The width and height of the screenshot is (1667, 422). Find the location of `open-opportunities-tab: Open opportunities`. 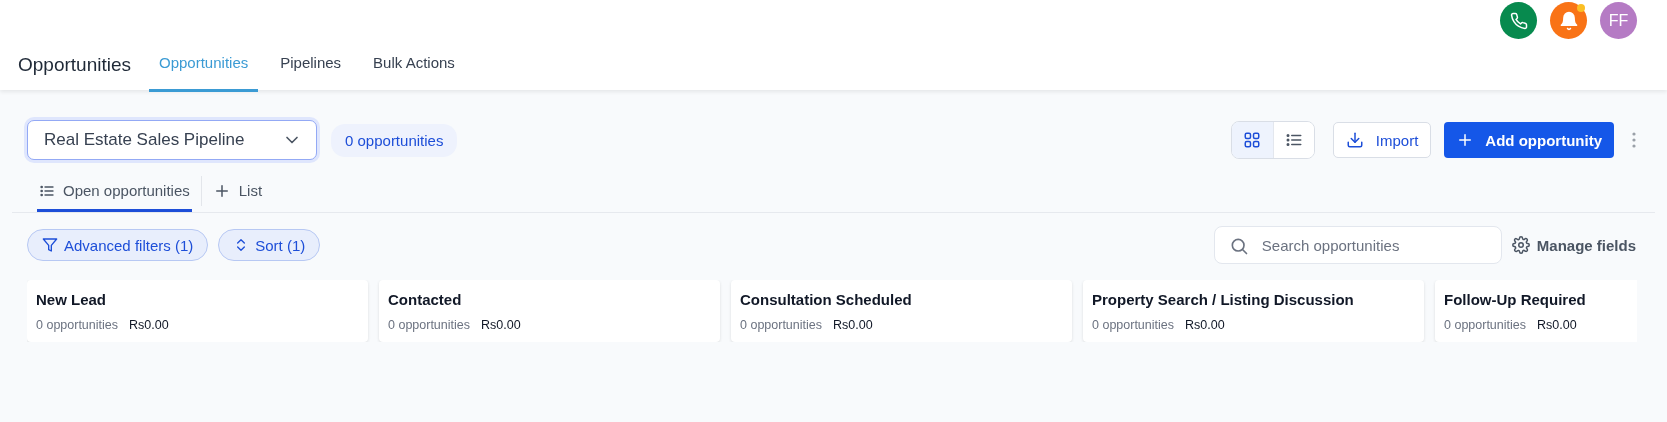

open-opportunities-tab: Open opportunities is located at coordinates (114, 192).